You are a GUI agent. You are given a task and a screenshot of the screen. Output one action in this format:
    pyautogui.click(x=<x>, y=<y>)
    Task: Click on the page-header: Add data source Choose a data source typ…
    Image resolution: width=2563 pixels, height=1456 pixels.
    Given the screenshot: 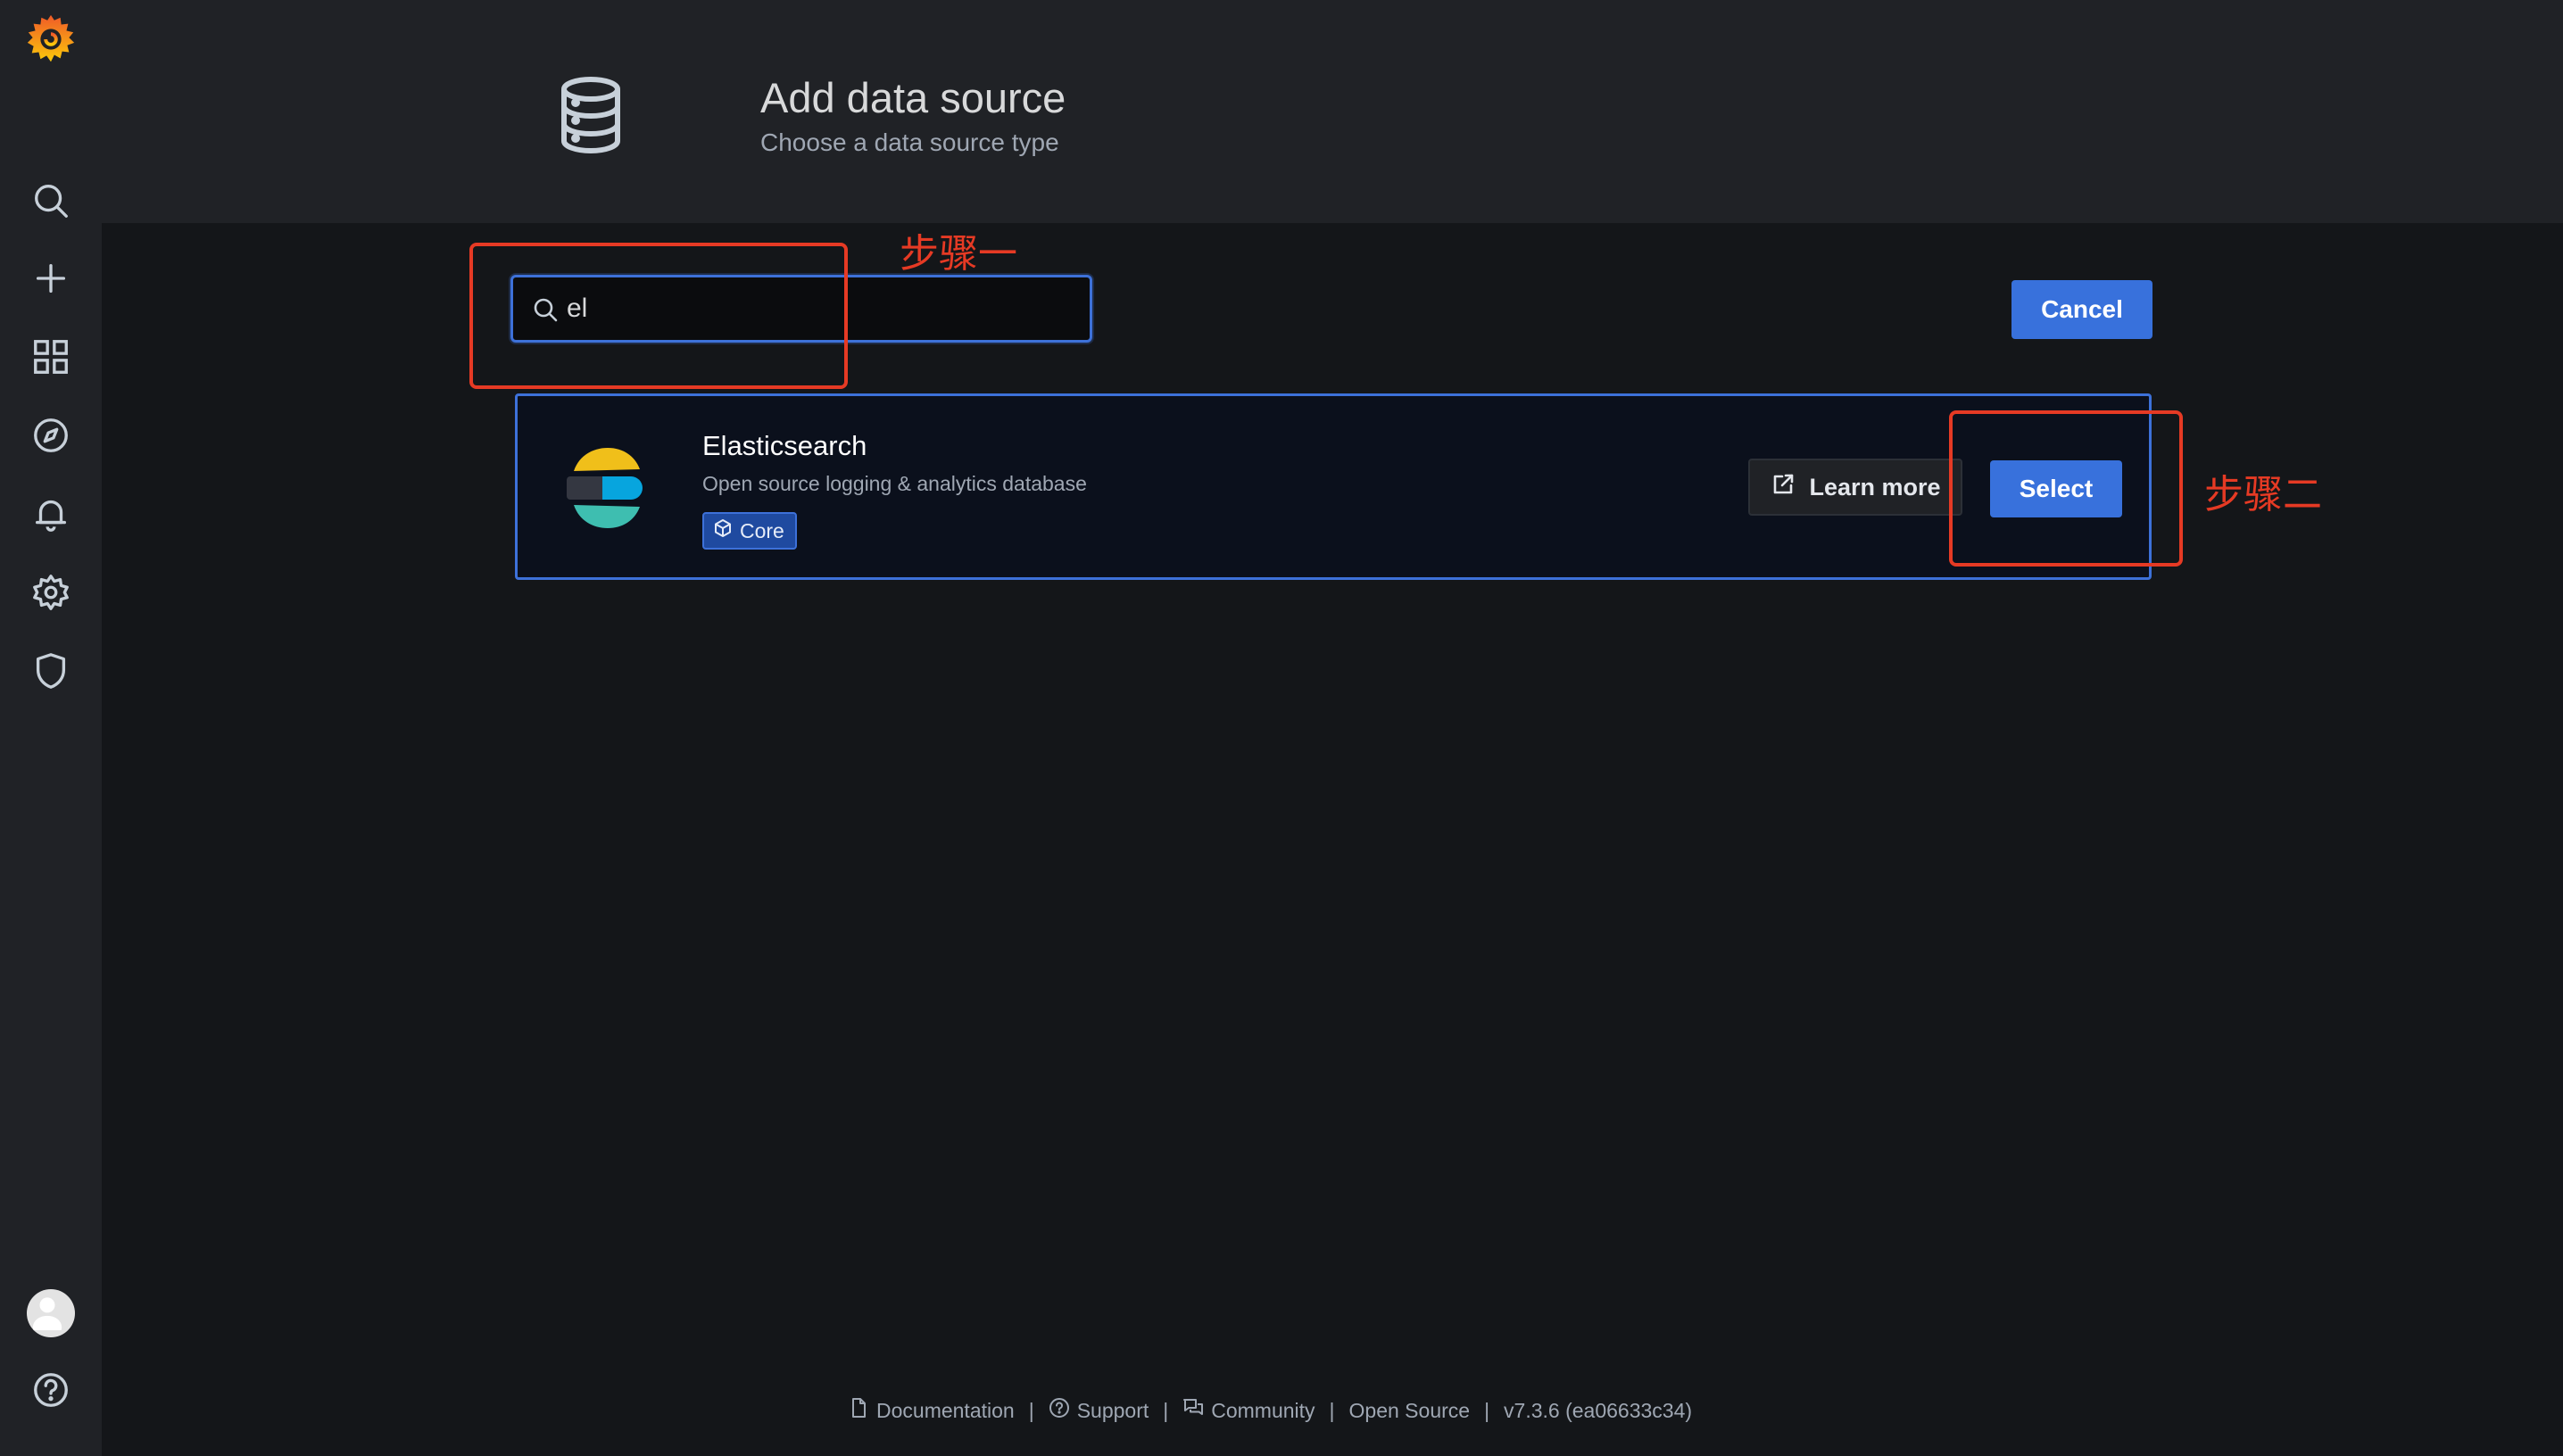 What is the action you would take?
    pyautogui.click(x=1332, y=112)
    